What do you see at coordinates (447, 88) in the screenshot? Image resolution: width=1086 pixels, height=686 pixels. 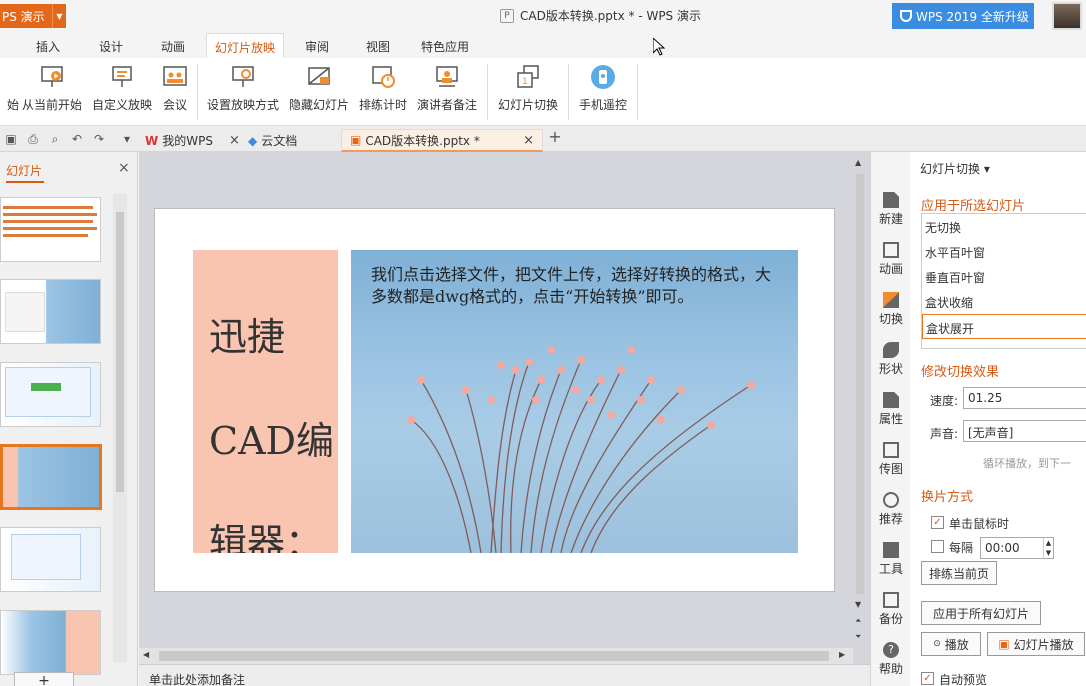 I see `presenter-notes-button: 演讲者备注` at bounding box center [447, 88].